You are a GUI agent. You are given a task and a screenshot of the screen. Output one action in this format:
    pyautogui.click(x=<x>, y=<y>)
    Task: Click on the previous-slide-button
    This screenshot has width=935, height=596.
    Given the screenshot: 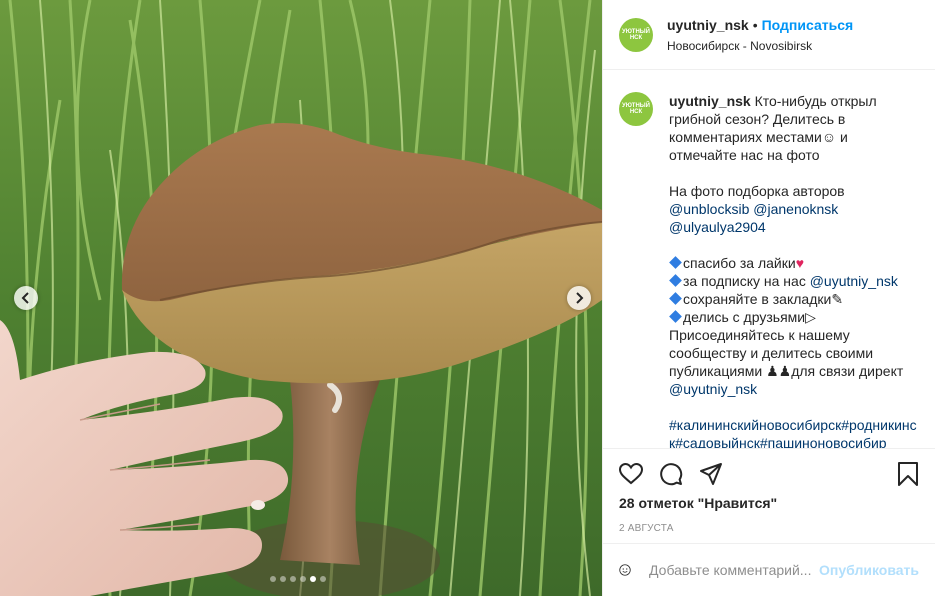 What is the action you would take?
    pyautogui.click(x=26, y=298)
    